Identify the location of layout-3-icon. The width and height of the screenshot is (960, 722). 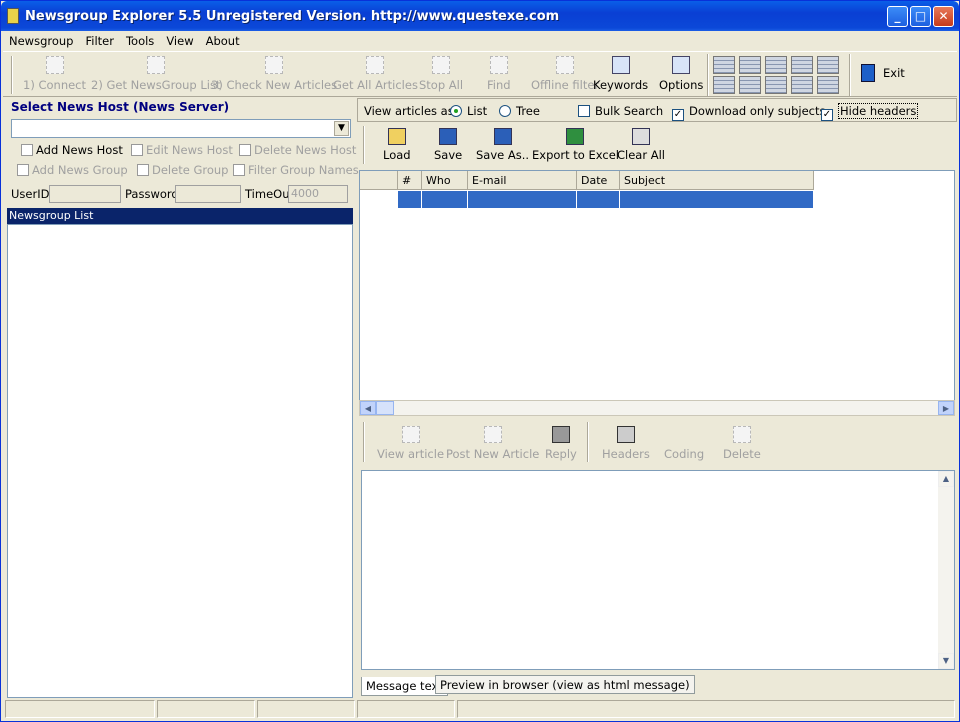
(776, 65).